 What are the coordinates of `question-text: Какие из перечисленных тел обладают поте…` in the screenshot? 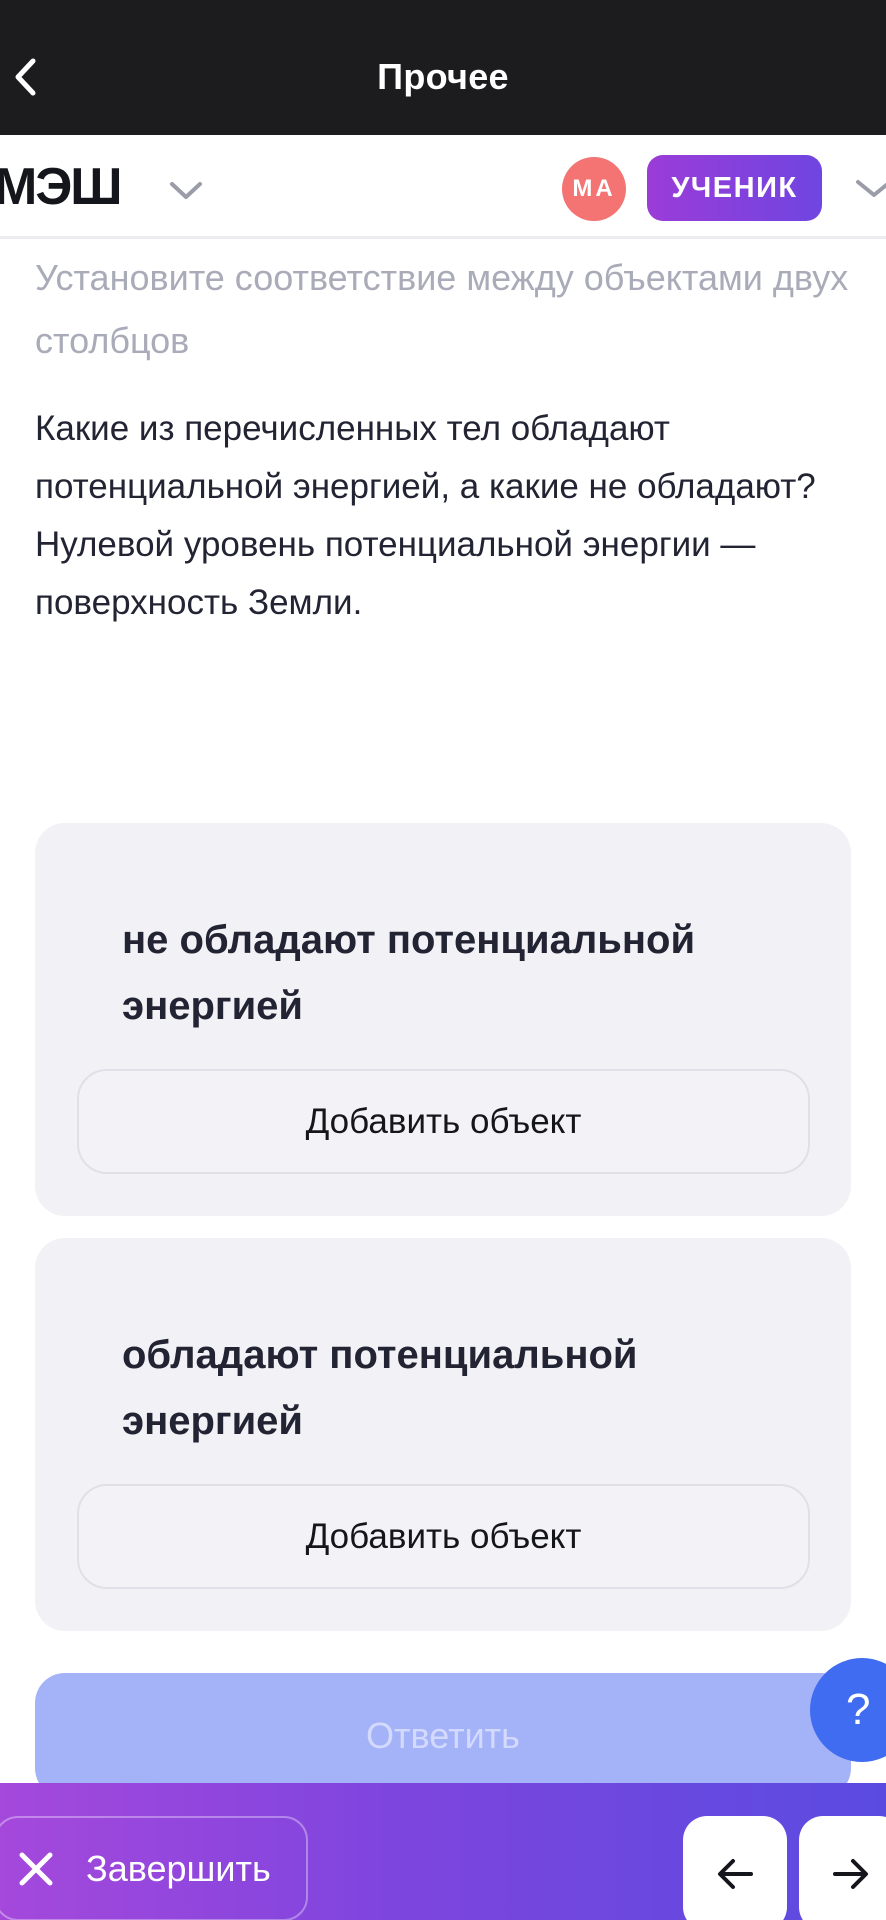 It's located at (425, 515).